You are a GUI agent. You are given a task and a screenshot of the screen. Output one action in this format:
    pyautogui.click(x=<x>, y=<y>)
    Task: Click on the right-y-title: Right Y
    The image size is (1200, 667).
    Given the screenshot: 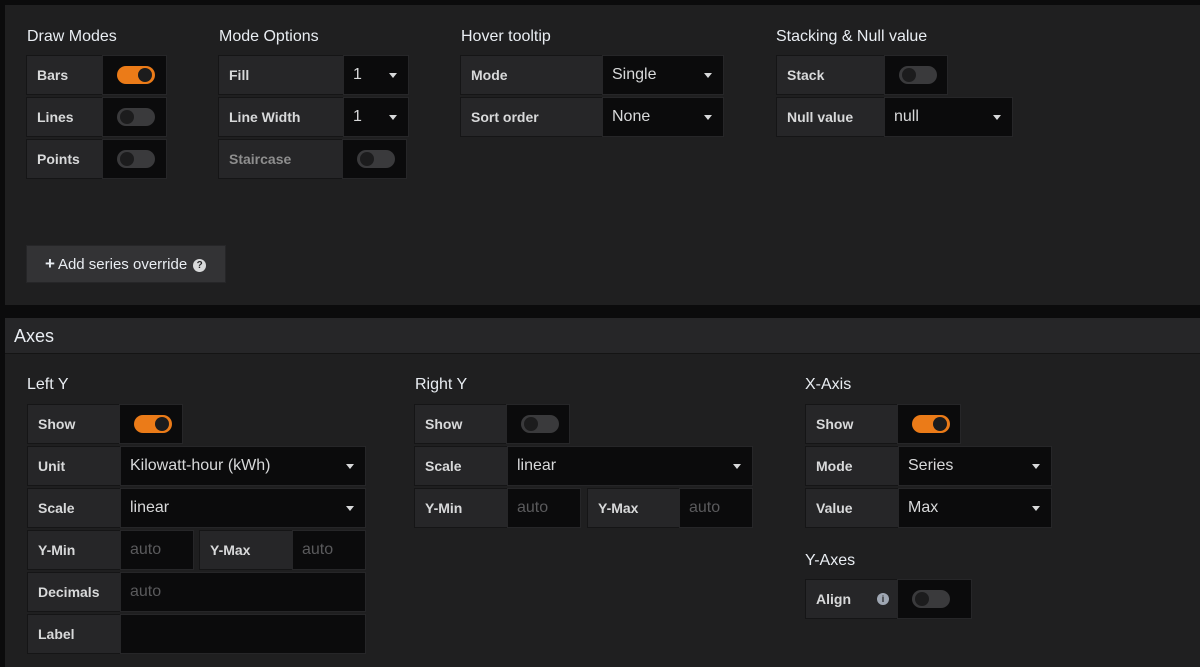 What is the action you would take?
    pyautogui.click(x=441, y=384)
    